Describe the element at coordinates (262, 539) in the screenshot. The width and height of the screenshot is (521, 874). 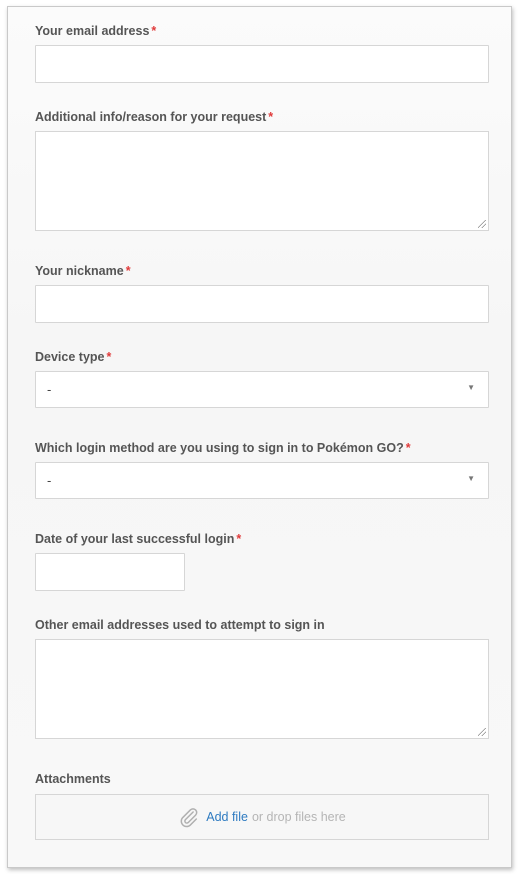
I see `last-login-label: Date of your last successful login *` at that location.